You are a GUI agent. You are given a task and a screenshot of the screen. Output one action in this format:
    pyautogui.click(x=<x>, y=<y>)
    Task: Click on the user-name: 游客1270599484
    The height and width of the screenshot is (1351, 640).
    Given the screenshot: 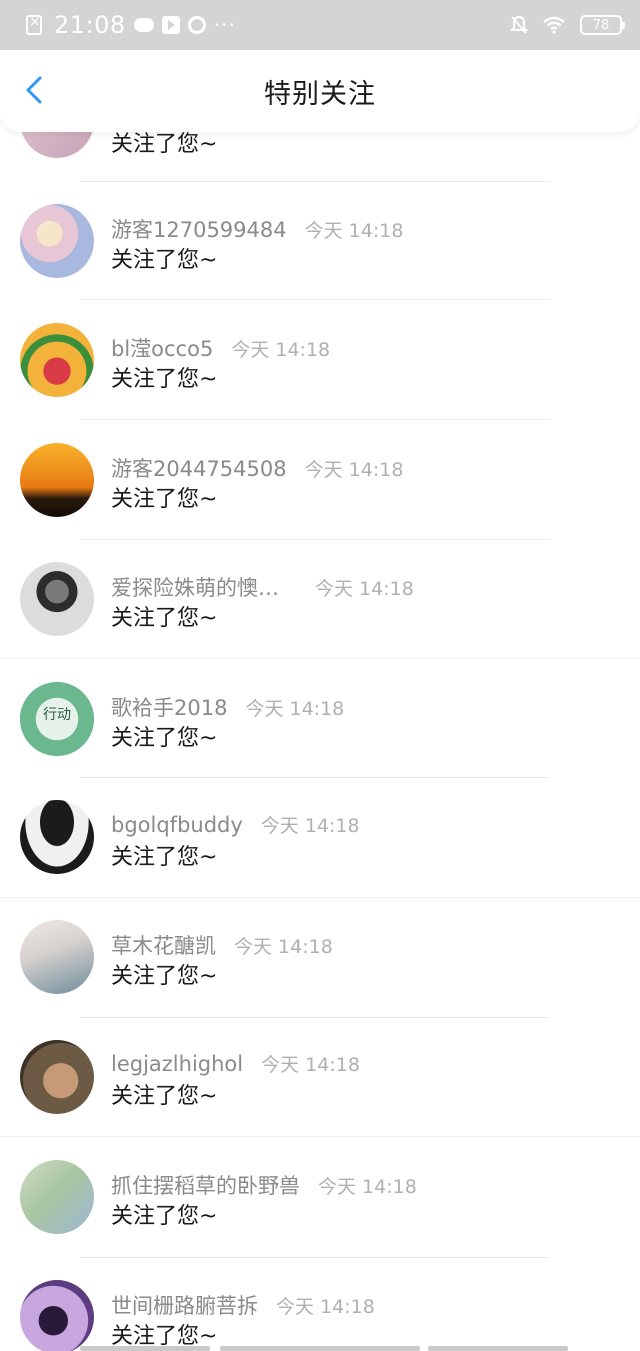 What is the action you would take?
    pyautogui.click(x=199, y=230)
    